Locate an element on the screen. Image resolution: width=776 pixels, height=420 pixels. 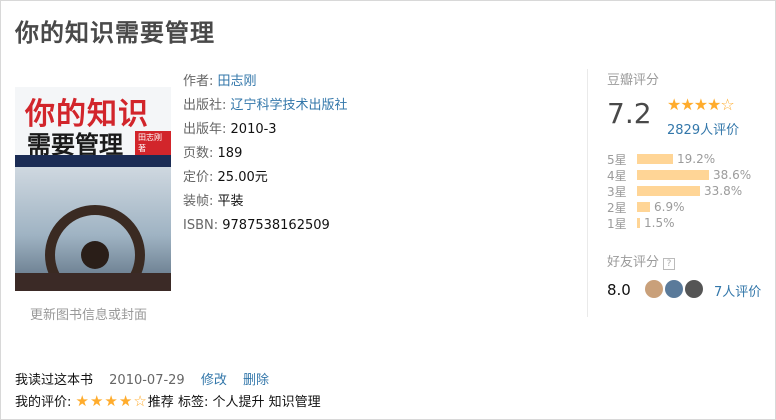
rating-stars-icon: ★★★★☆ is located at coordinates (701, 104).